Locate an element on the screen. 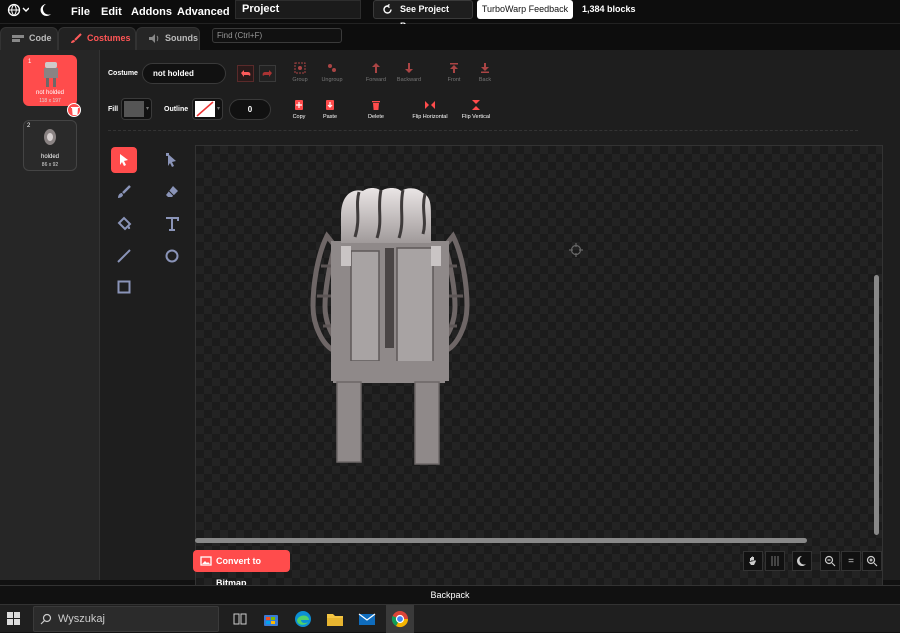 The width and height of the screenshot is (900, 633). circle-tool is located at coordinates (172, 256).